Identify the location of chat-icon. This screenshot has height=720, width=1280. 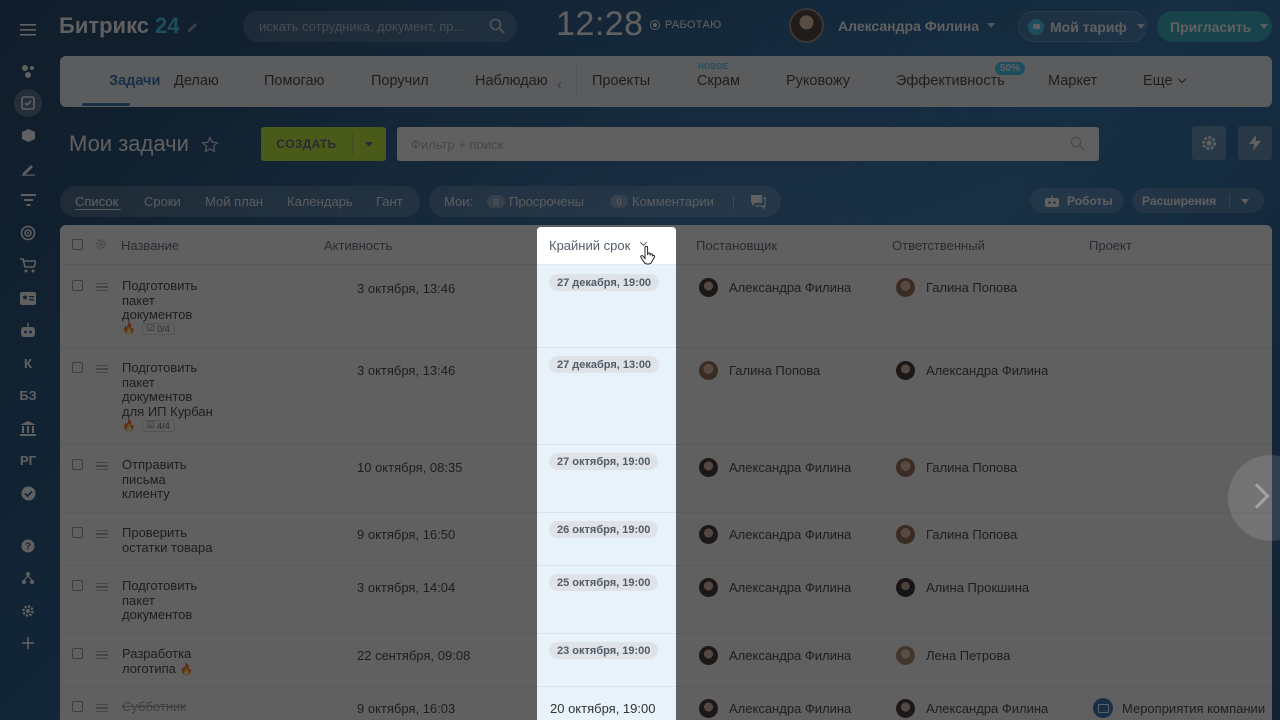
(758, 201).